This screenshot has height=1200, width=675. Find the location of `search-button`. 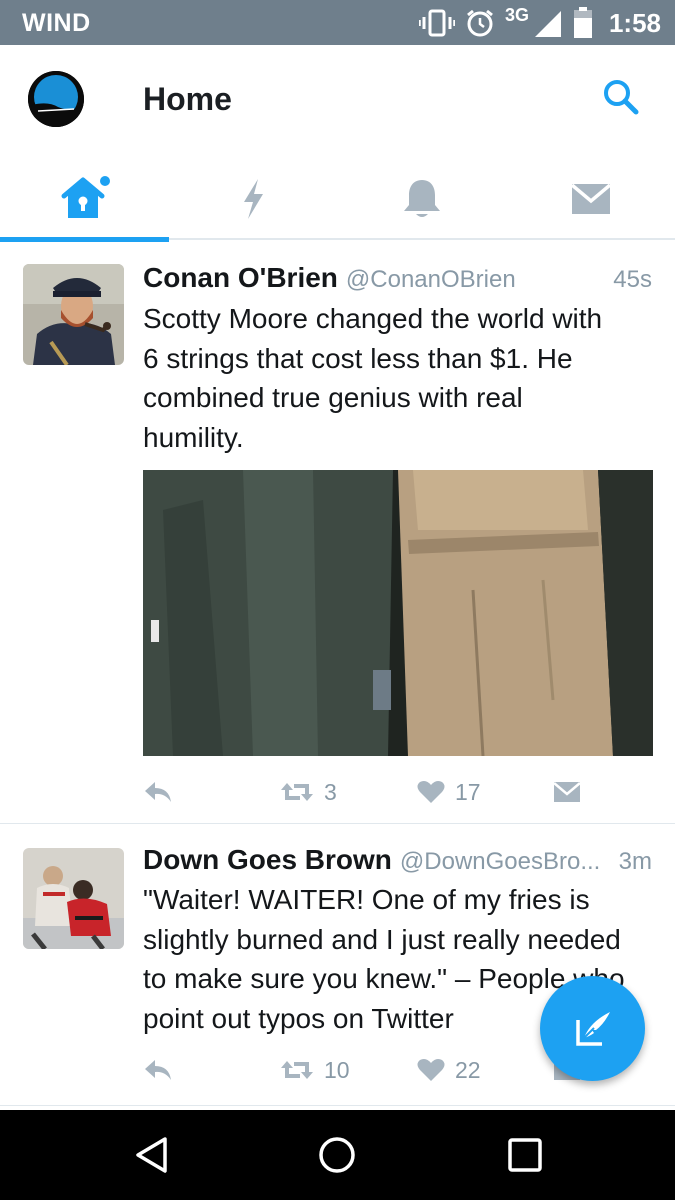

search-button is located at coordinates (621, 97).